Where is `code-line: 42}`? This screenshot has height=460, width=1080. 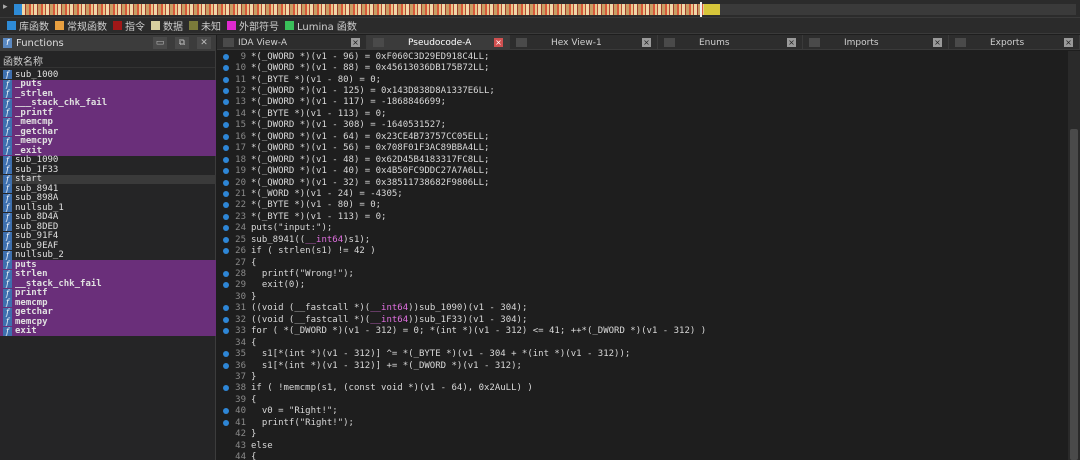
code-line: 42} is located at coordinates (642, 433).